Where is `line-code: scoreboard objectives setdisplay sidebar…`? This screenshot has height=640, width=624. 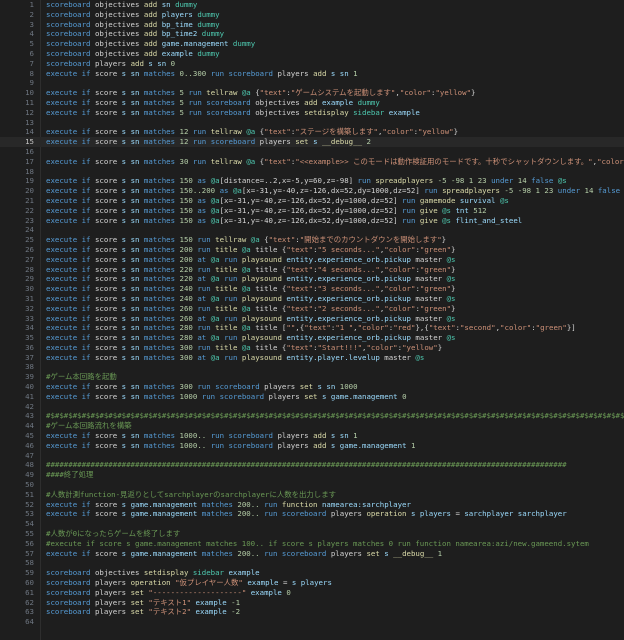 line-code: scoreboard objectives setdisplay sidebar… is located at coordinates (153, 573).